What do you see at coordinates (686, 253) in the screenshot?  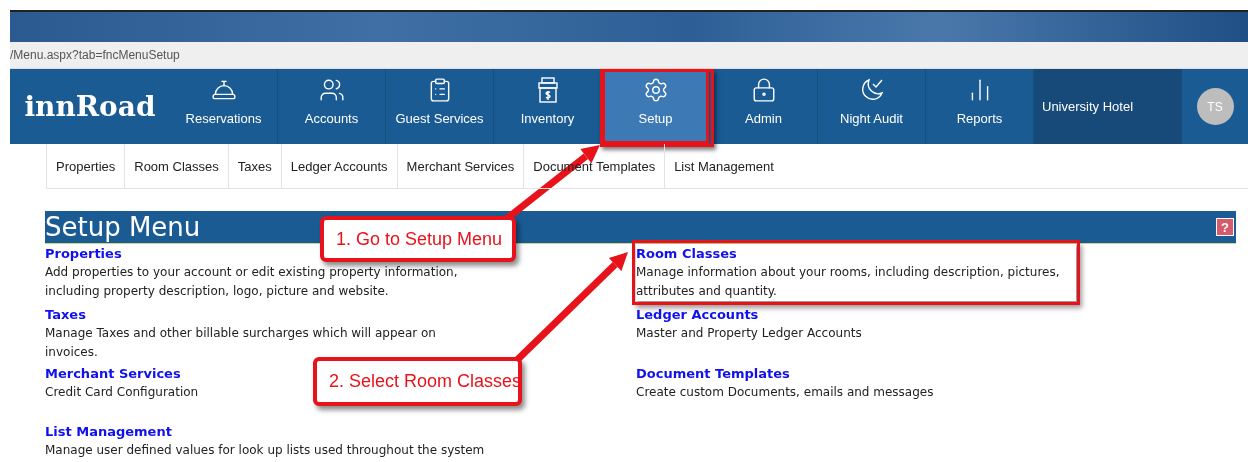 I see `menu-link: Room Classes` at bounding box center [686, 253].